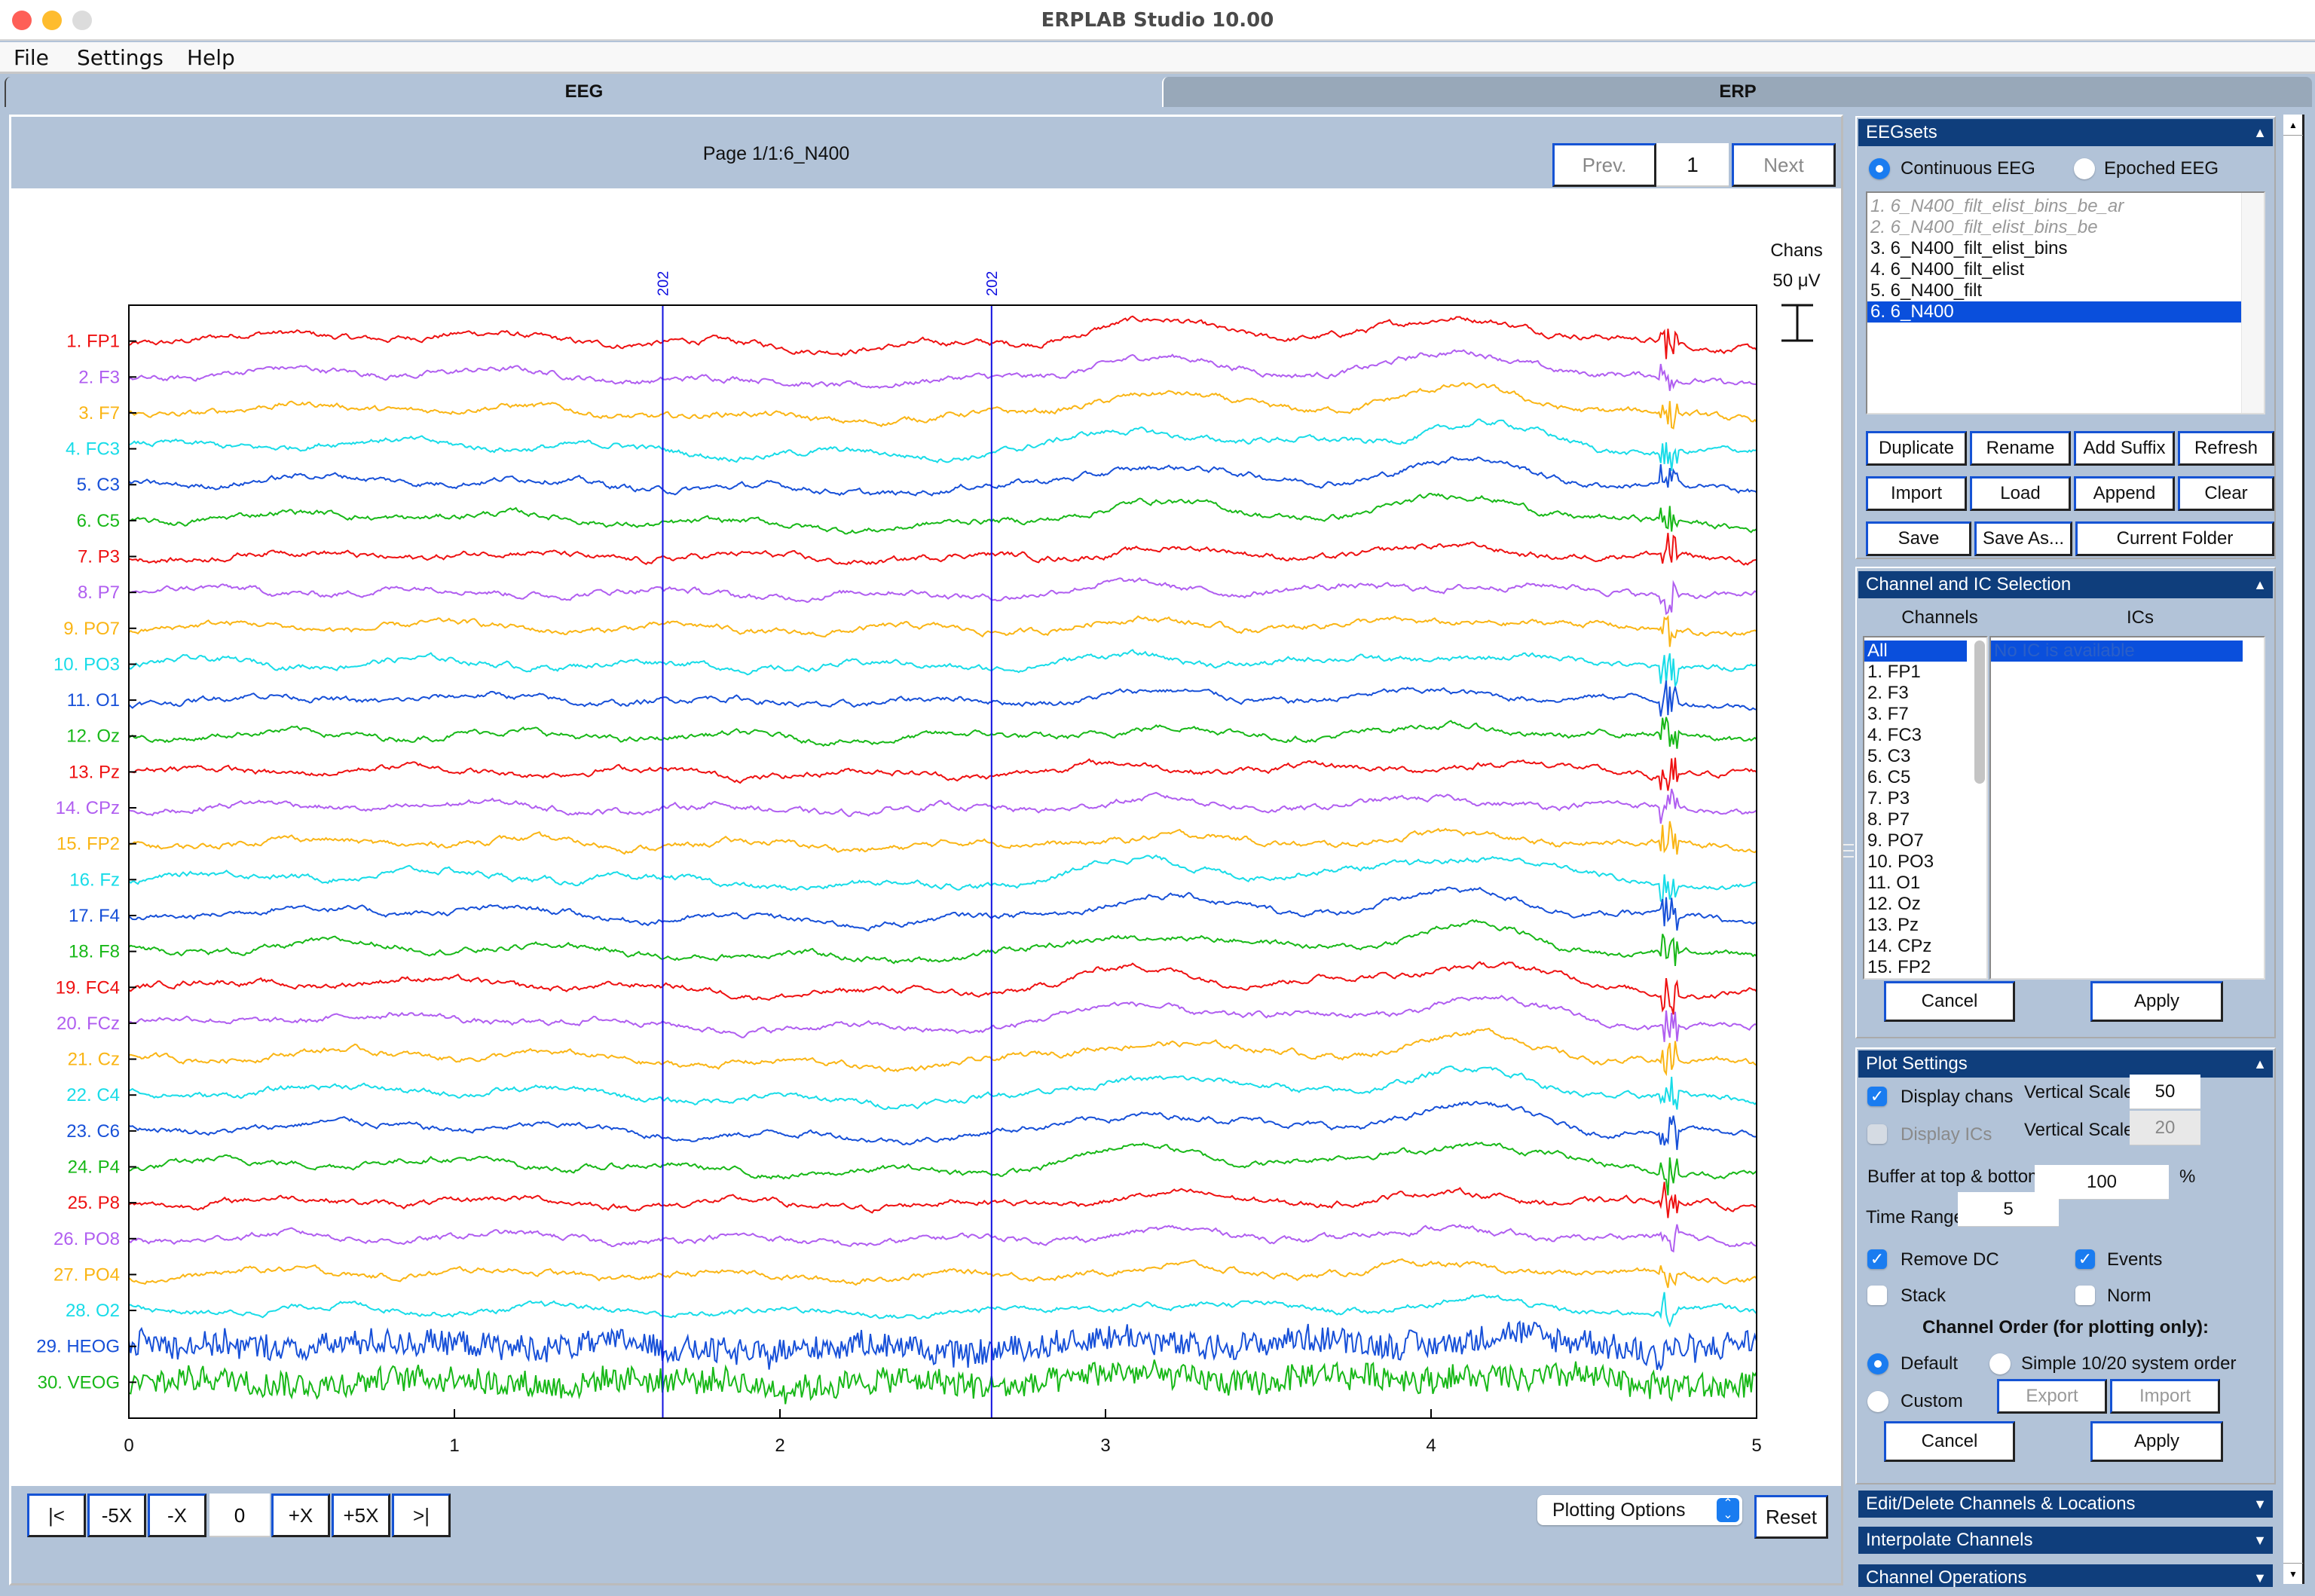  I want to click on scroll-up-icon: ▲, so click(2293, 125).